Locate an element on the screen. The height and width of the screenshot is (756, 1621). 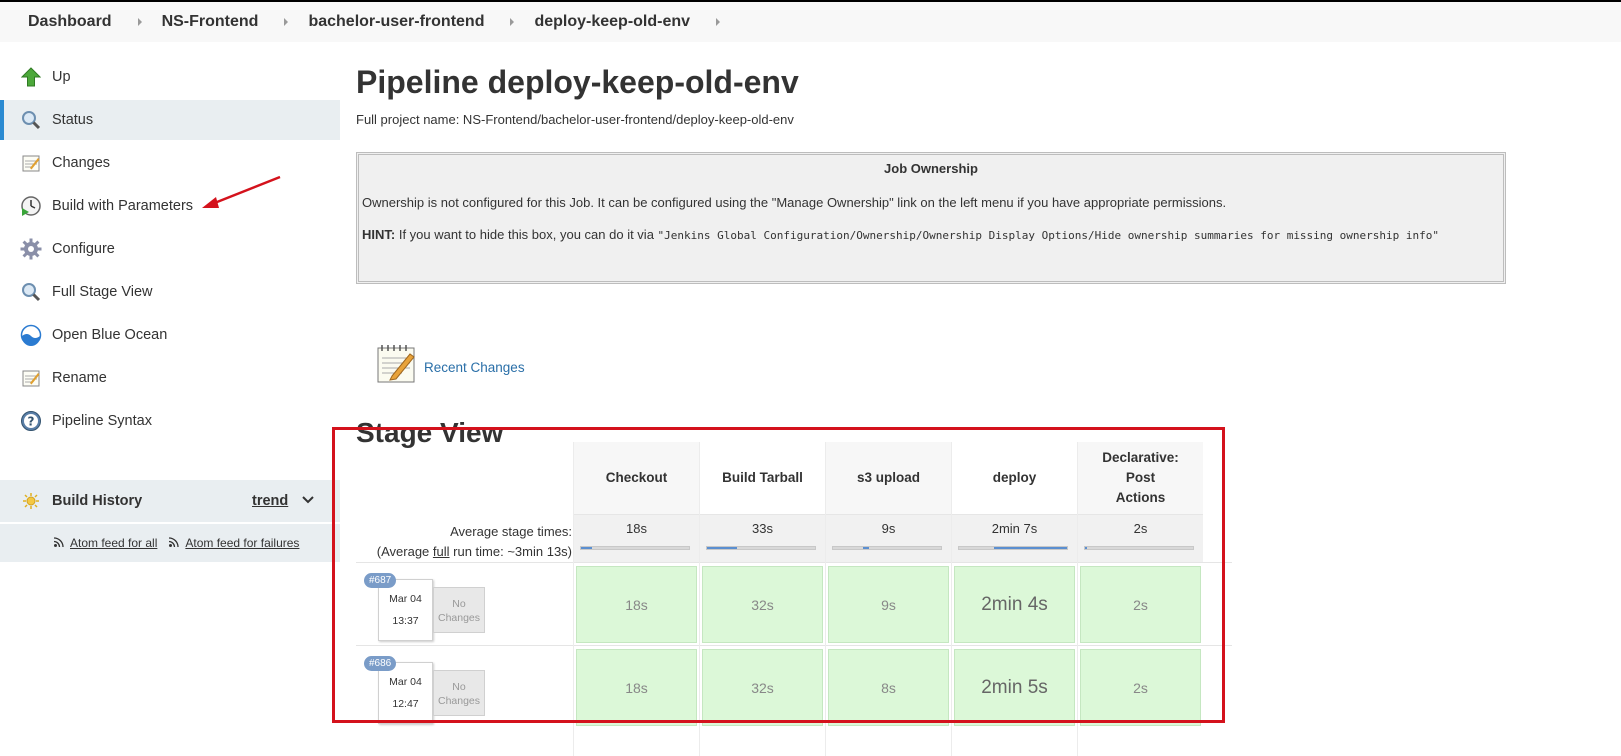
sidebar-item-label: Up is located at coordinates (61, 77).